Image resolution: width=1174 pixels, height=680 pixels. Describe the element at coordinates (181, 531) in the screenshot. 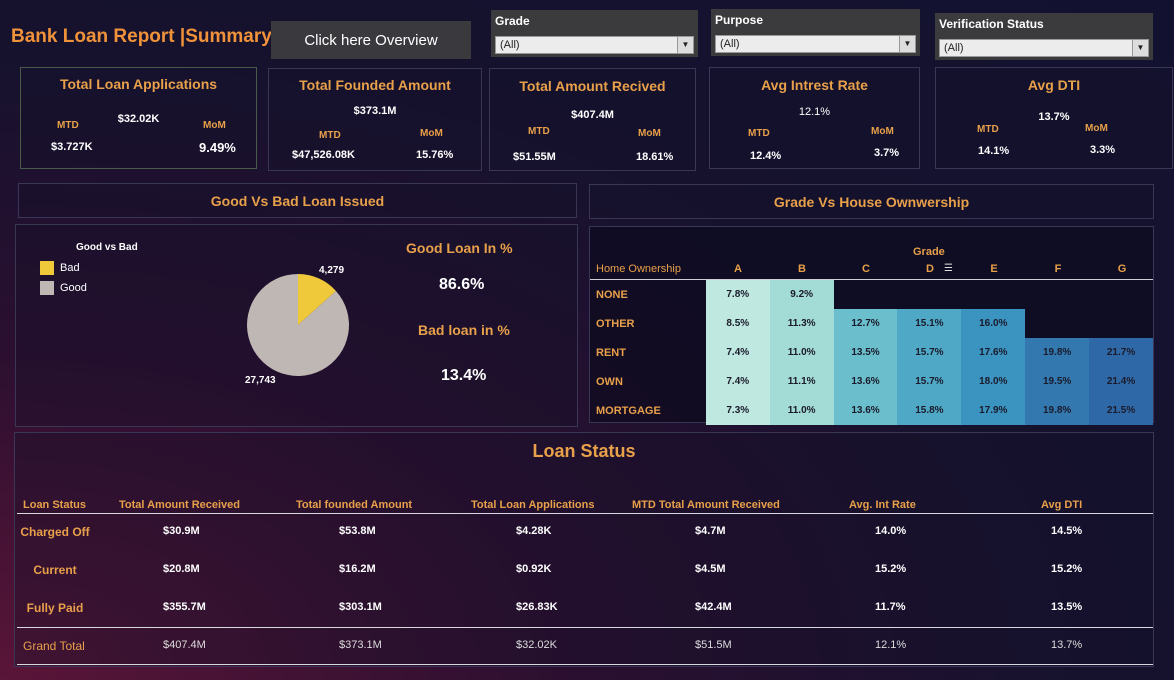

I see `loan-status-cell: $30.9M` at that location.